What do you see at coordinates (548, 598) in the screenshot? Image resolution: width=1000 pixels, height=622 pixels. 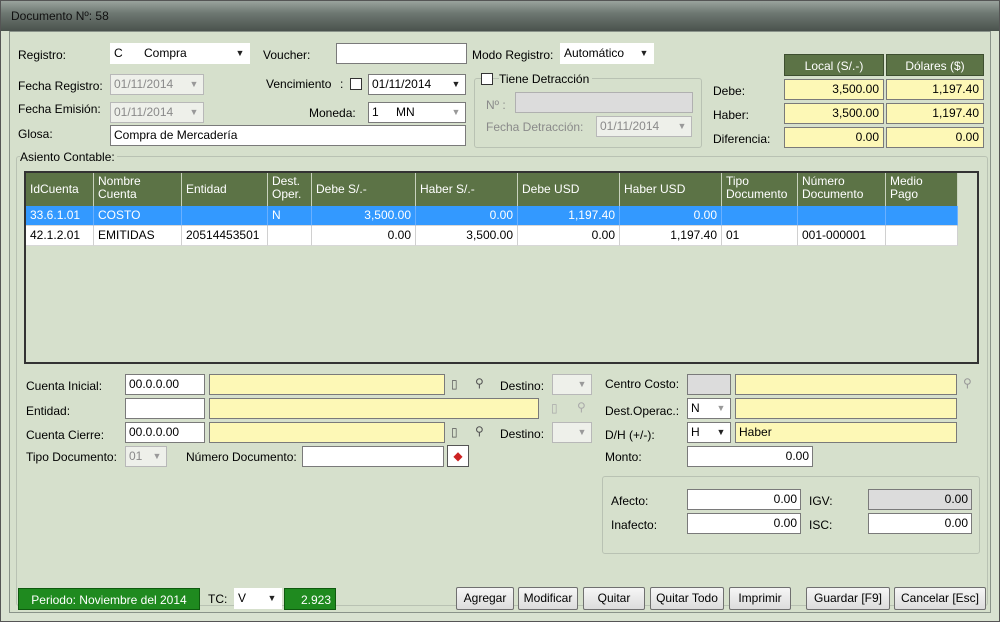 I see `modificar-button: Modificar` at bounding box center [548, 598].